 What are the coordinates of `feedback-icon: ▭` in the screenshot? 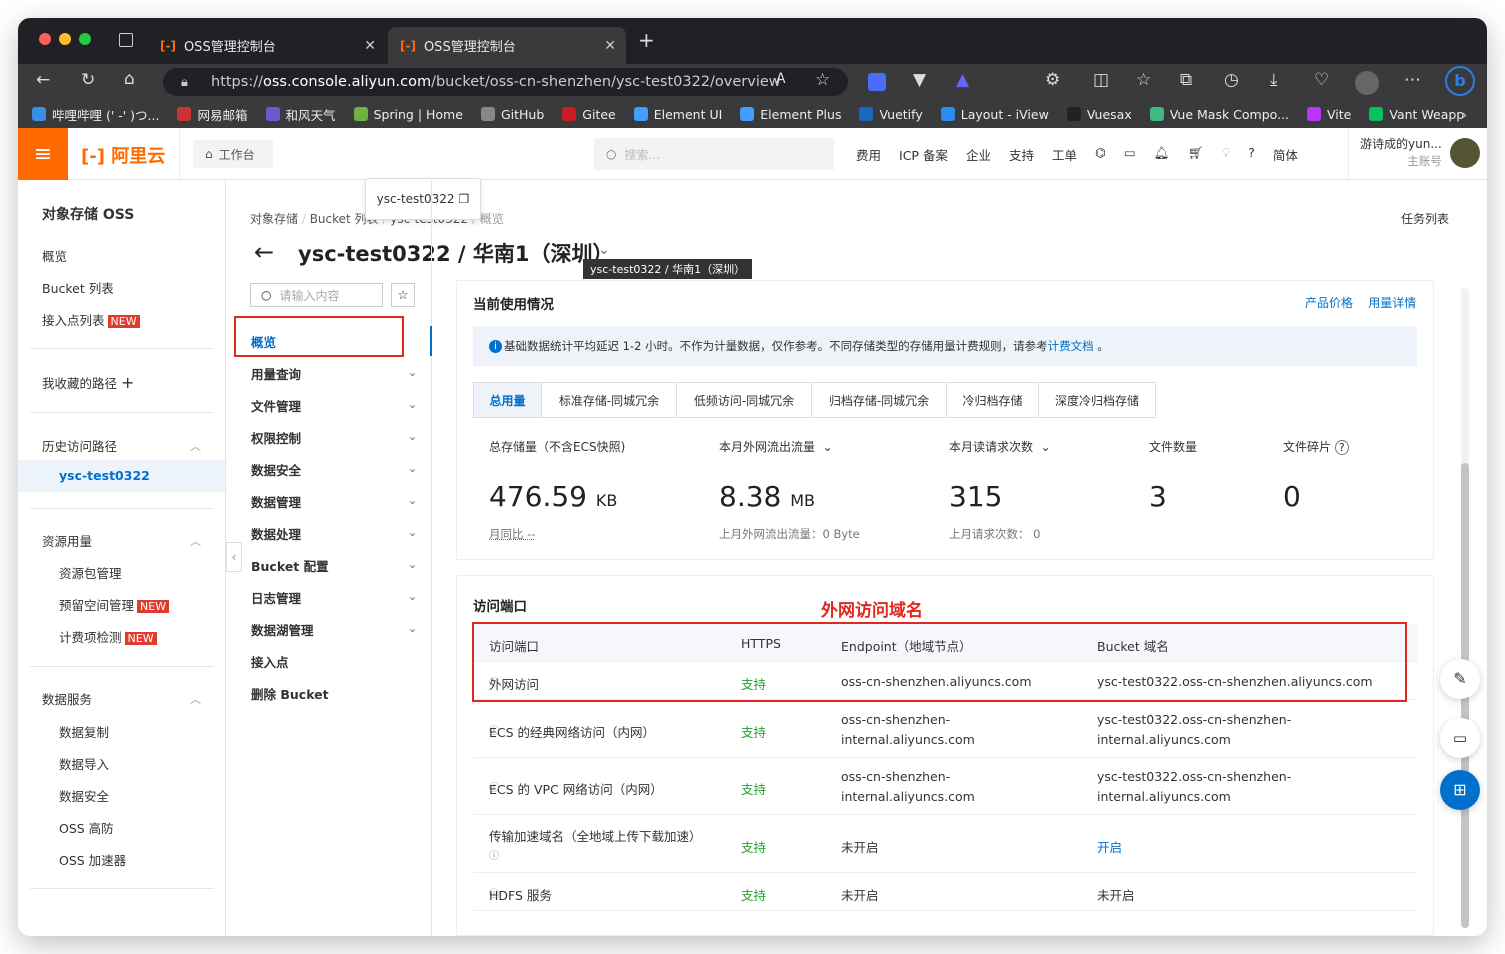 It's located at (1460, 738).